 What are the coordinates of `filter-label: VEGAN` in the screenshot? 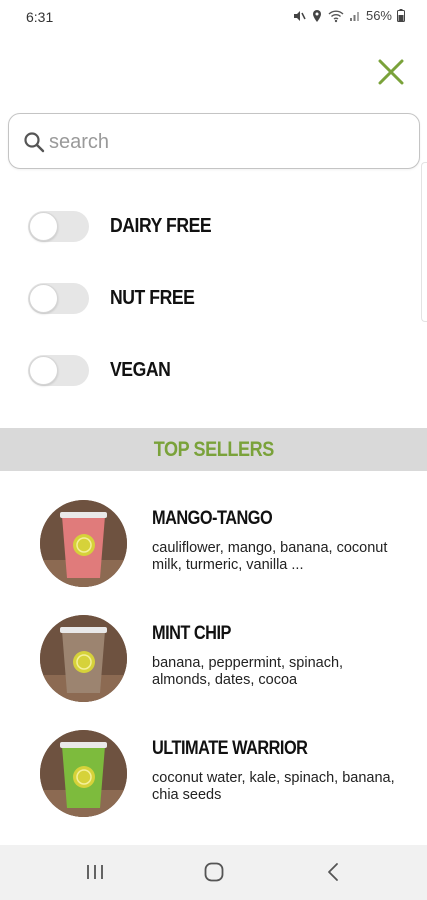 It's located at (140, 369).